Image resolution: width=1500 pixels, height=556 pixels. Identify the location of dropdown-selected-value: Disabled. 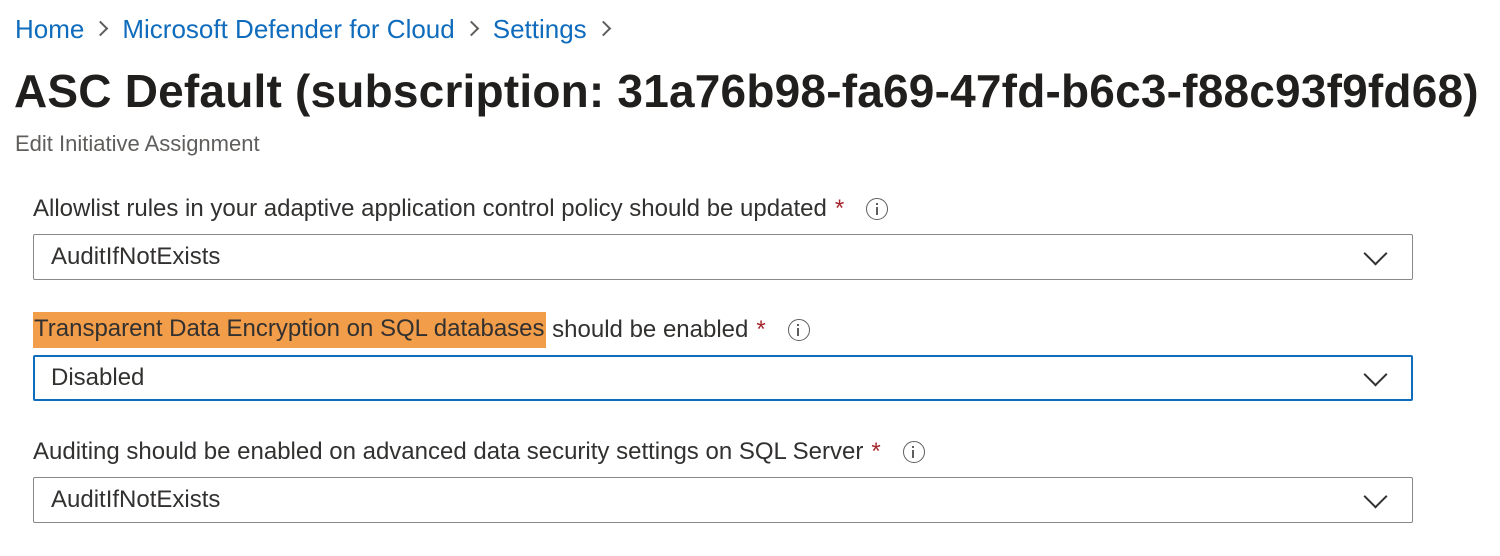
(98, 377).